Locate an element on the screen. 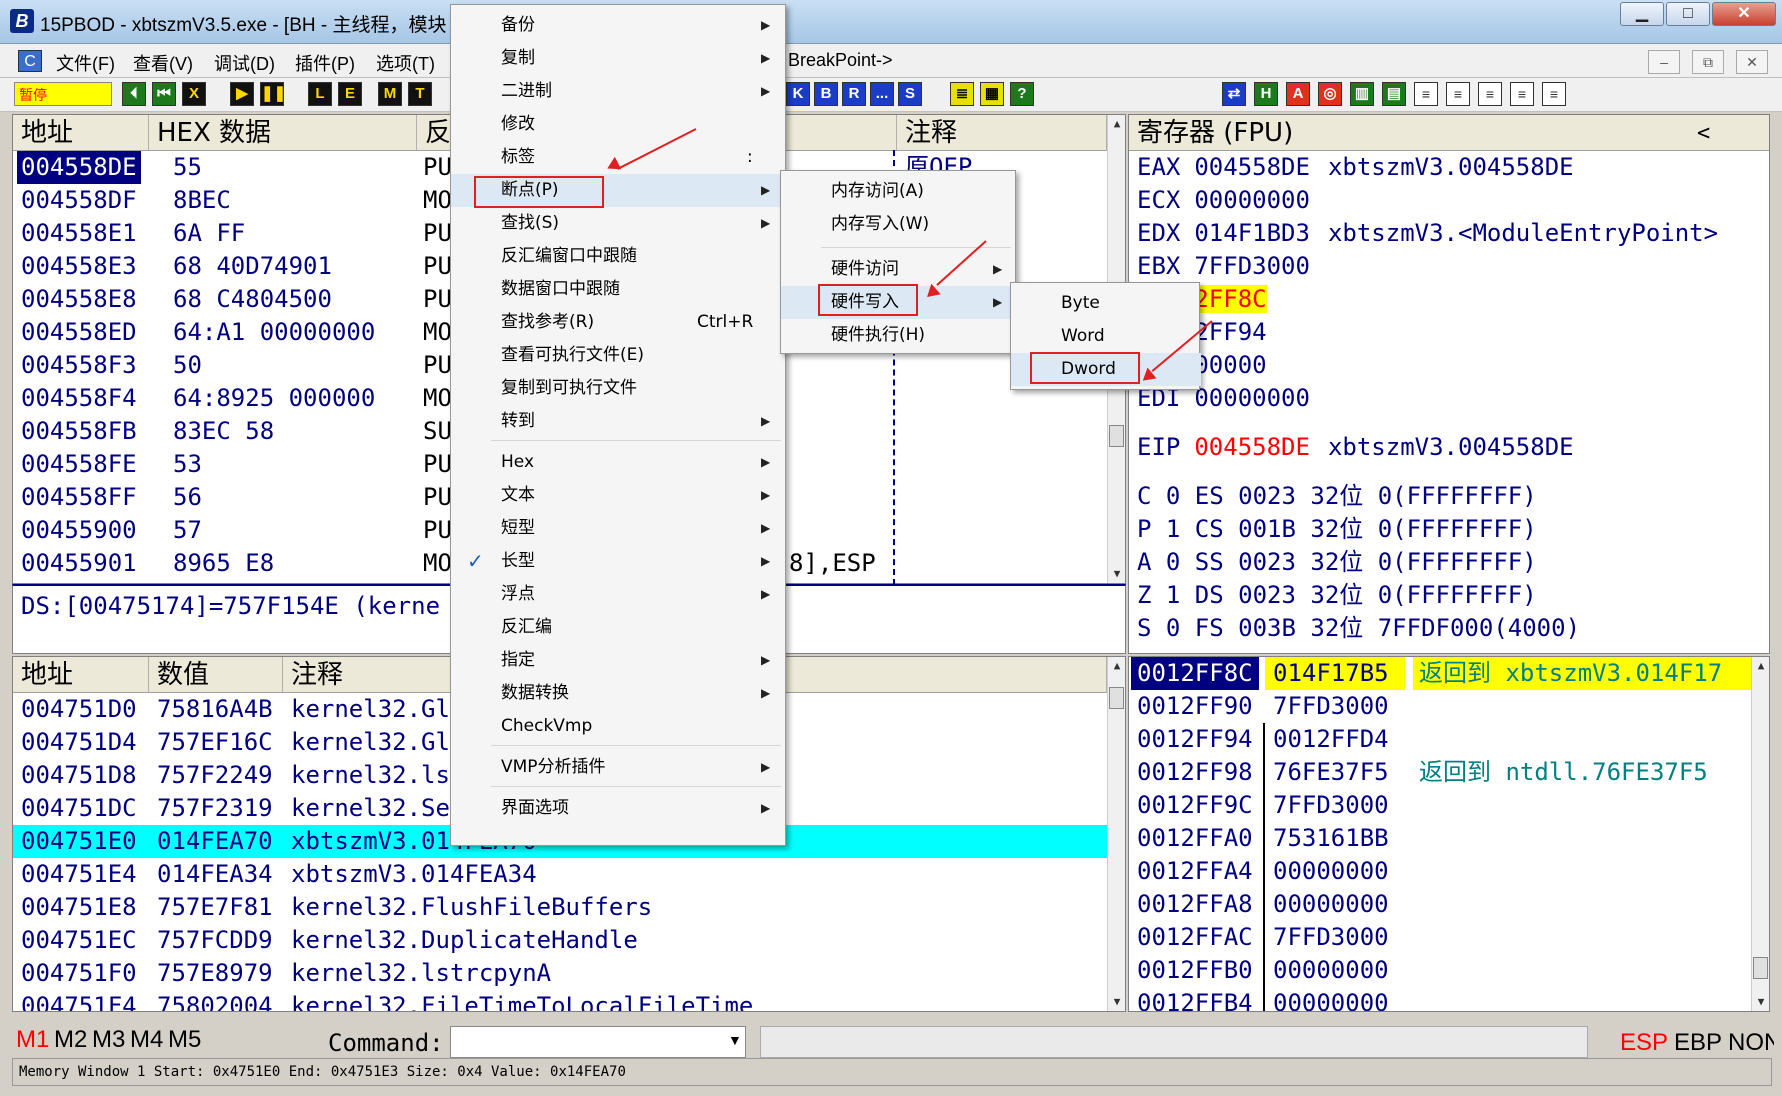 Image resolution: width=1782 pixels, height=1096 pixels. mem-tab-m4: M4 is located at coordinates (146, 1040).